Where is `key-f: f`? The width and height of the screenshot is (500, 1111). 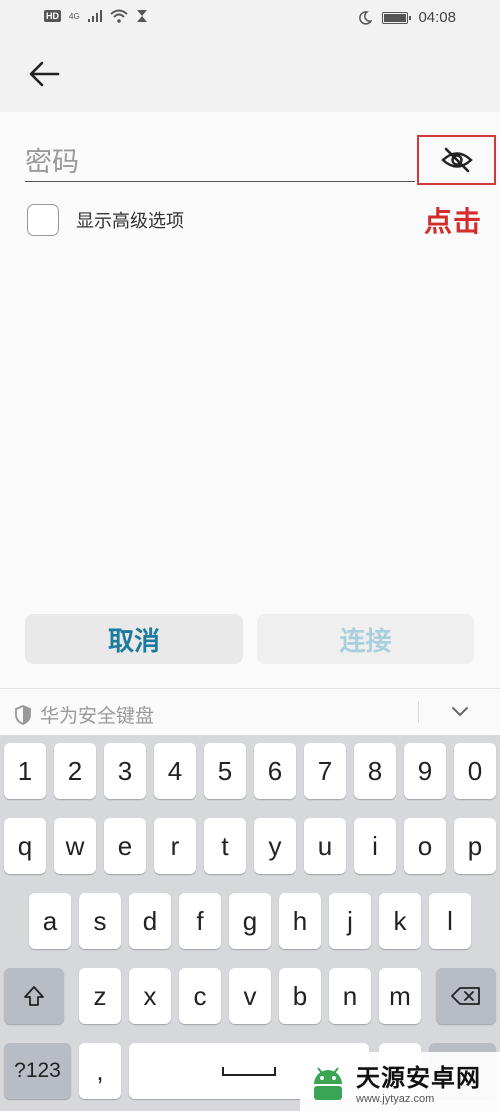 key-f: f is located at coordinates (200, 921).